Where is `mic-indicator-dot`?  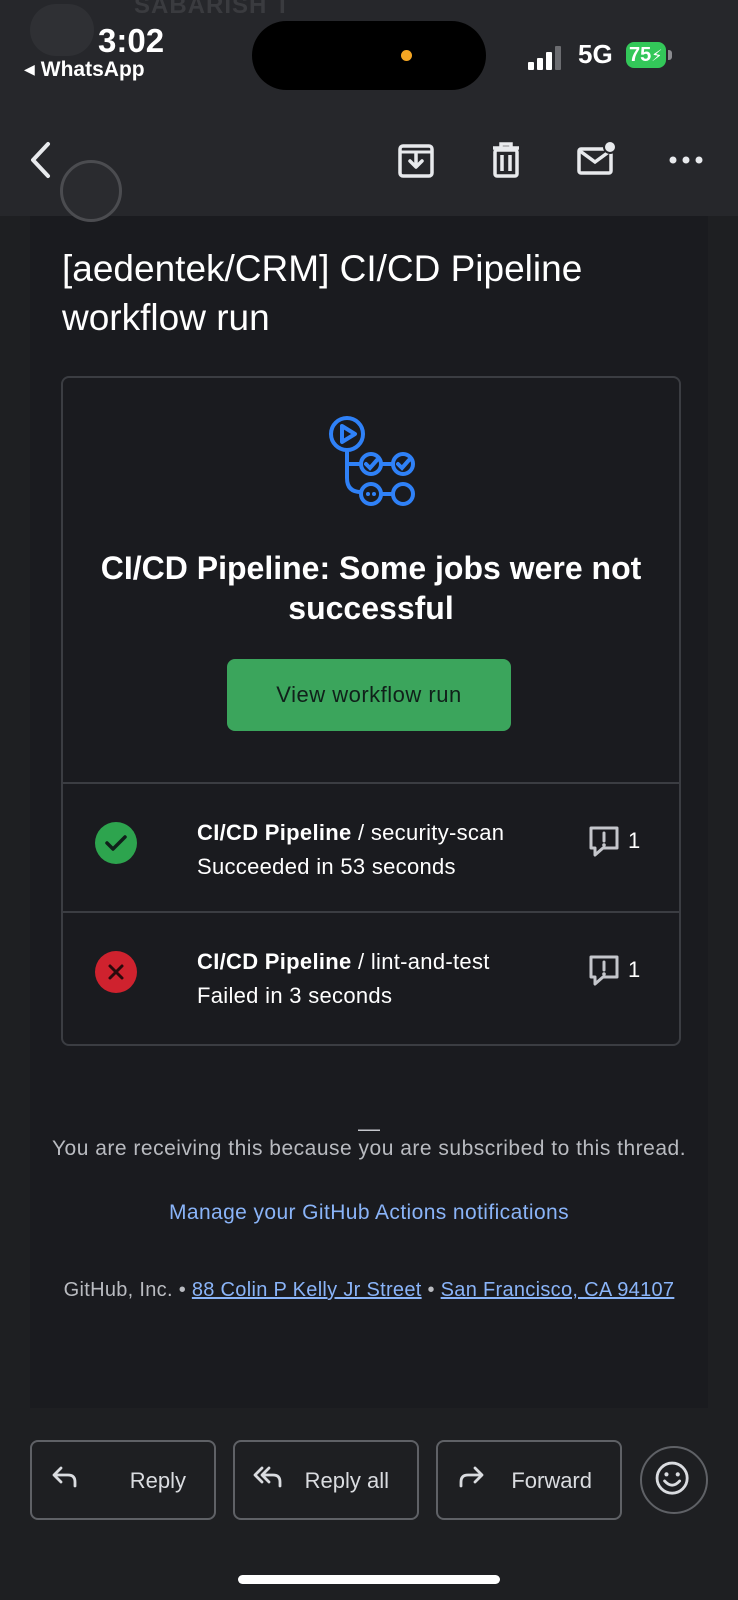 mic-indicator-dot is located at coordinates (406, 55).